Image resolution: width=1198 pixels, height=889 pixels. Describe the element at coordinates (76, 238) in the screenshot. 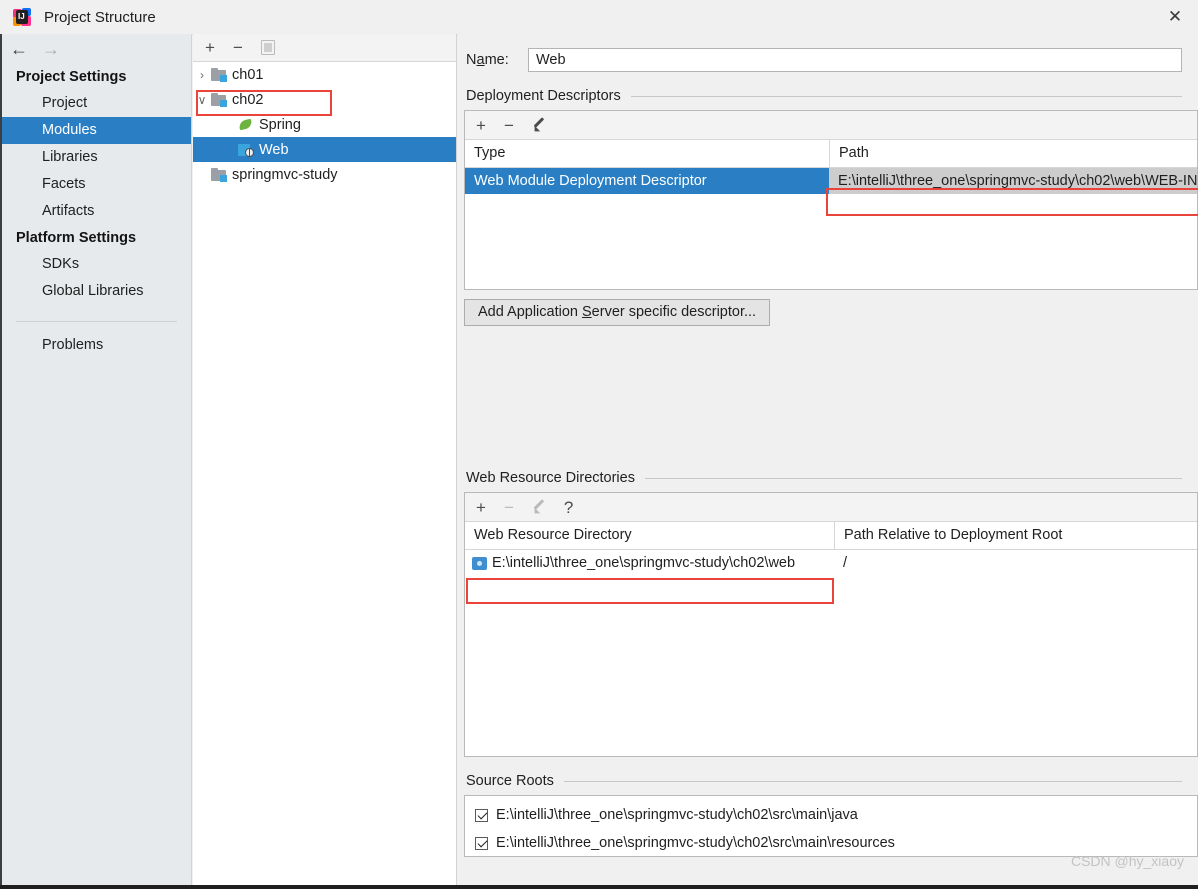

I see `sidebar-group-platform-settings: Platform Settings` at that location.